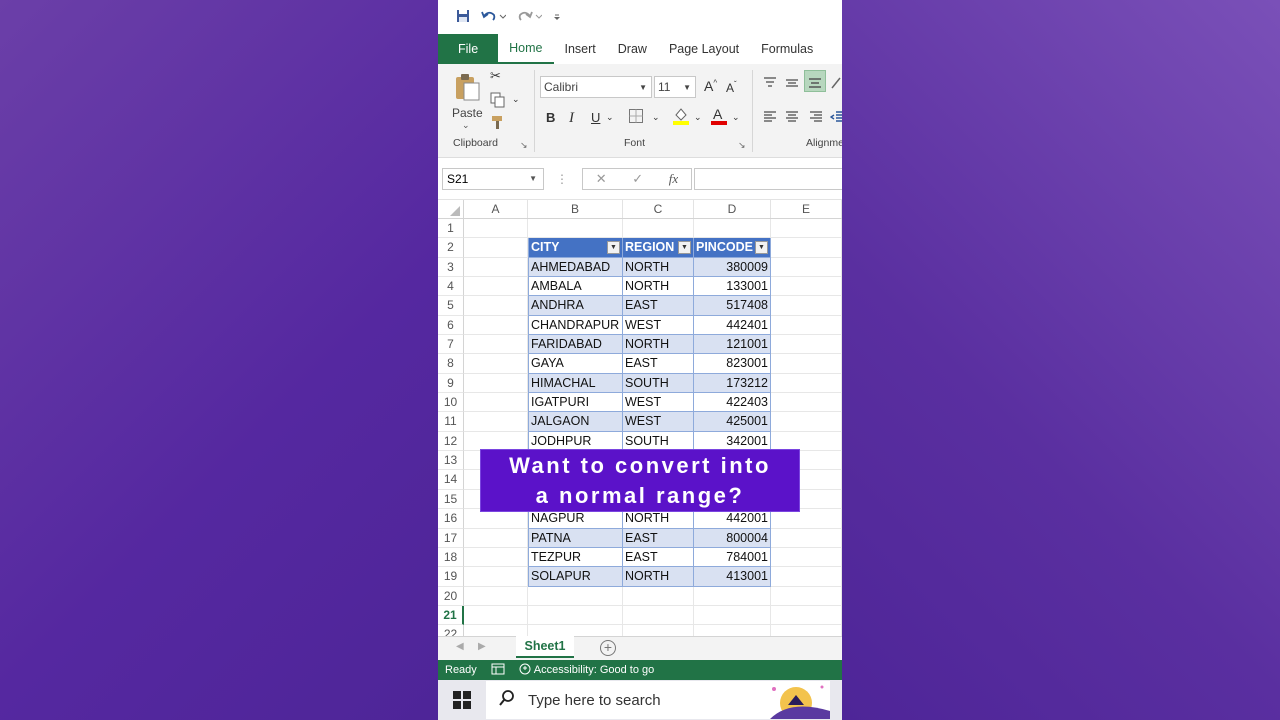 The image size is (1280, 720). What do you see at coordinates (787, 49) in the screenshot?
I see `tab-formulas: Formulas` at bounding box center [787, 49].